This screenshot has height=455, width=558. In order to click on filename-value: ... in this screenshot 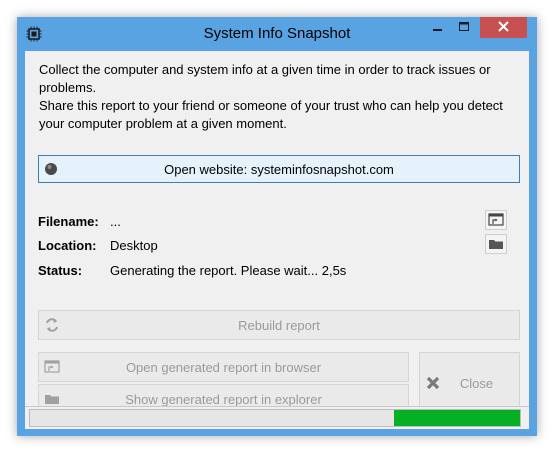, I will do `click(115, 221)`.